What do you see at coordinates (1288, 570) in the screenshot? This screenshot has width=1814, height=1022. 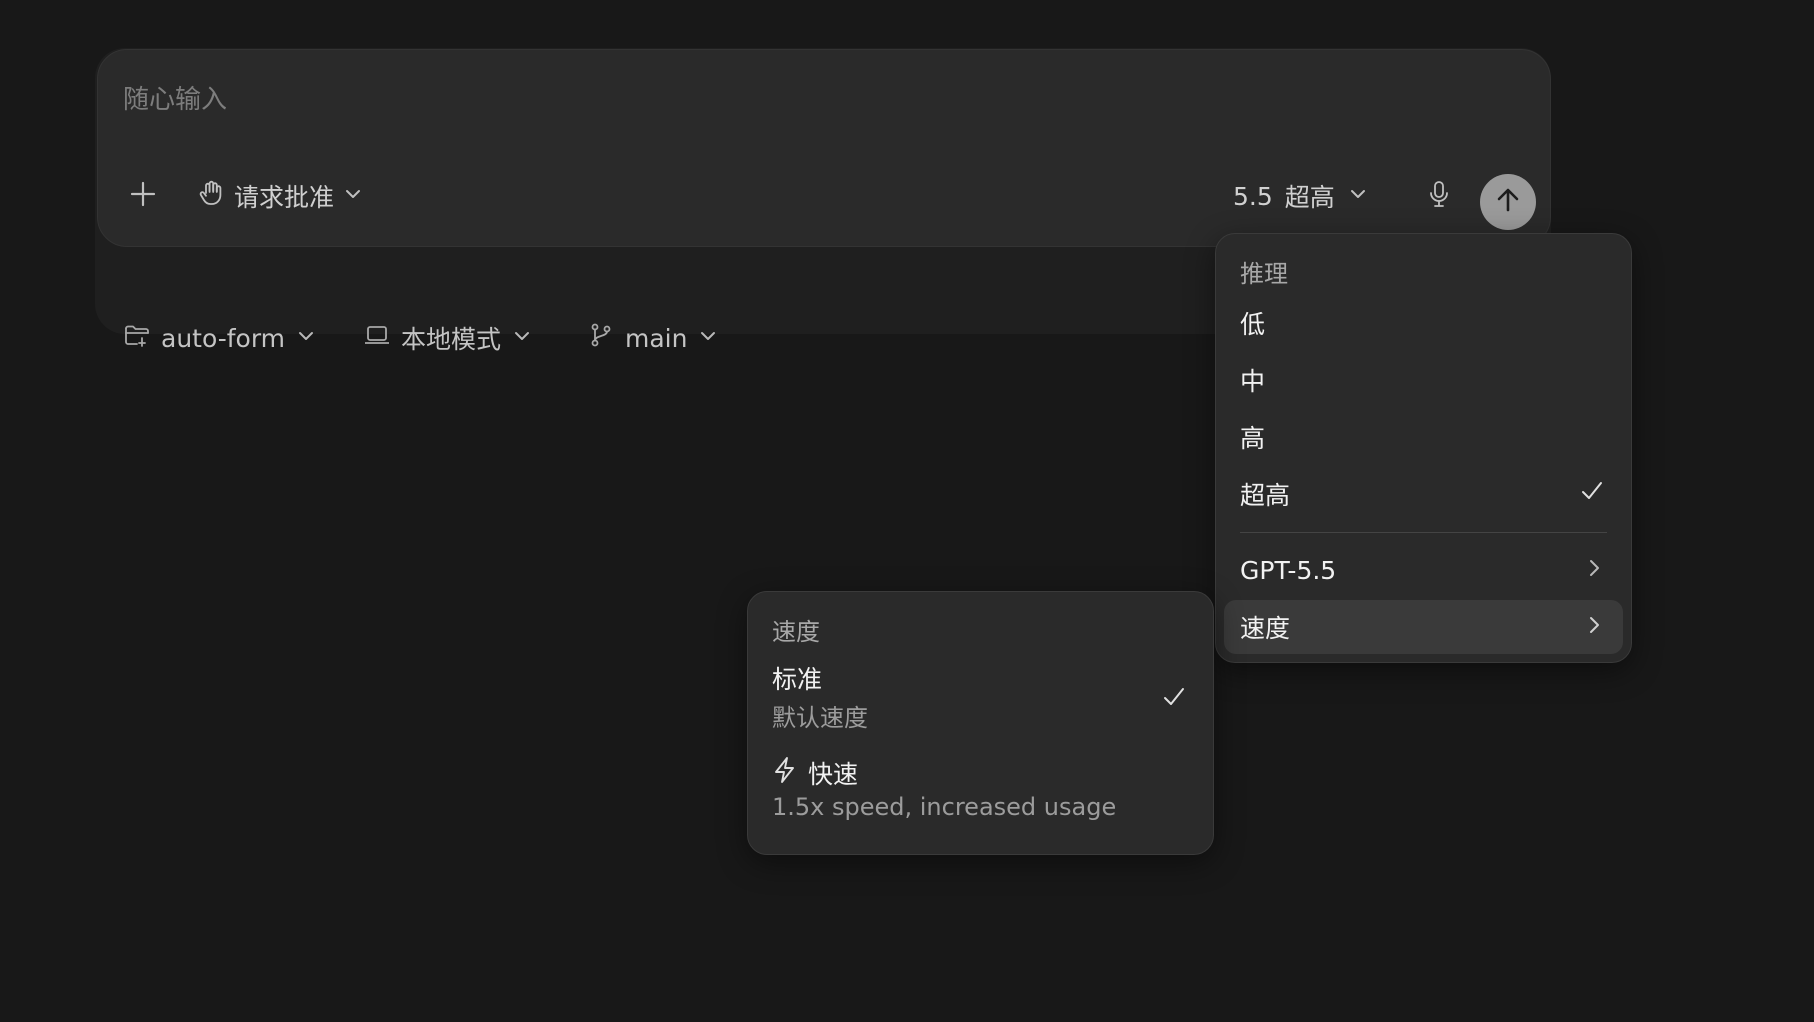 I see `model-label: GPT-5.5` at bounding box center [1288, 570].